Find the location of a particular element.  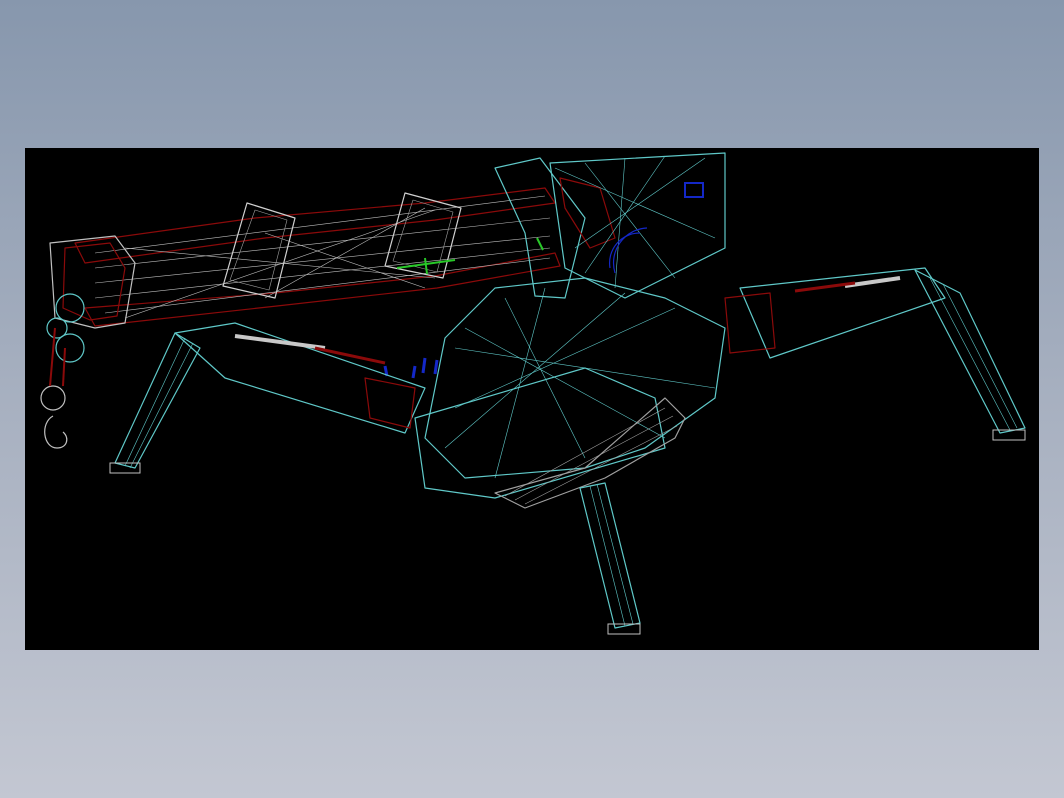

axis-markers is located at coordinates (470, 256).